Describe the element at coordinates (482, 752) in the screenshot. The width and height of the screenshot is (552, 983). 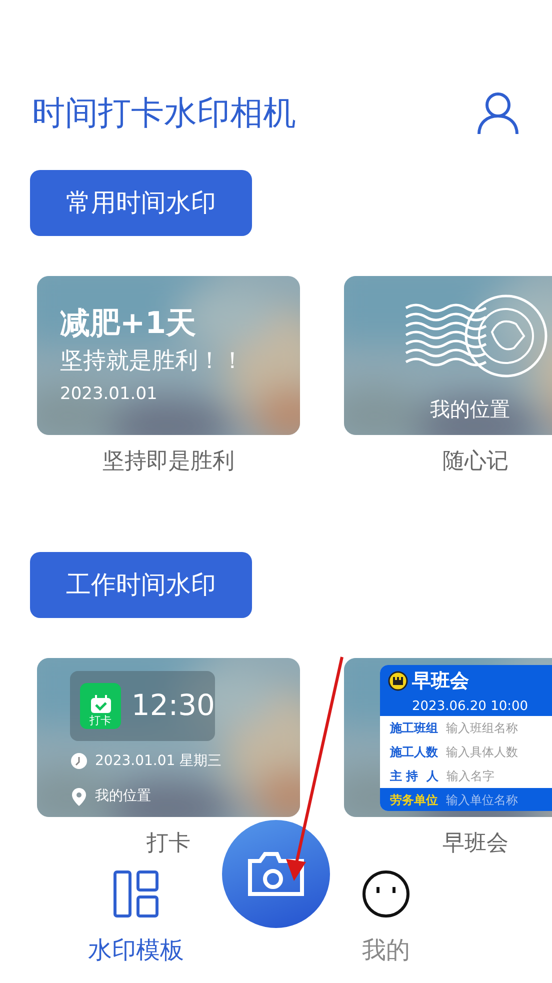
I see `field-value: 输入具体人数` at that location.